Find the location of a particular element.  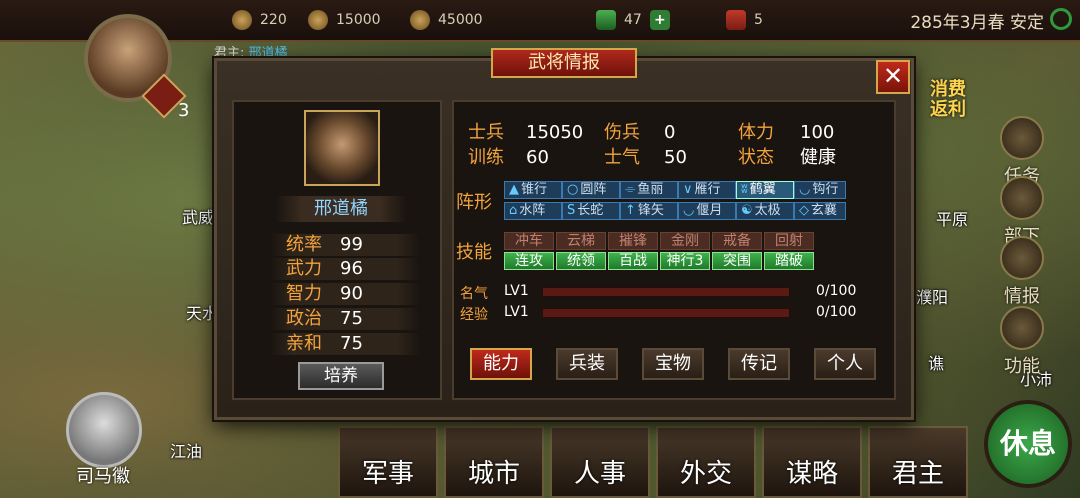

skill-chip-active: 统领 is located at coordinates (581, 261).